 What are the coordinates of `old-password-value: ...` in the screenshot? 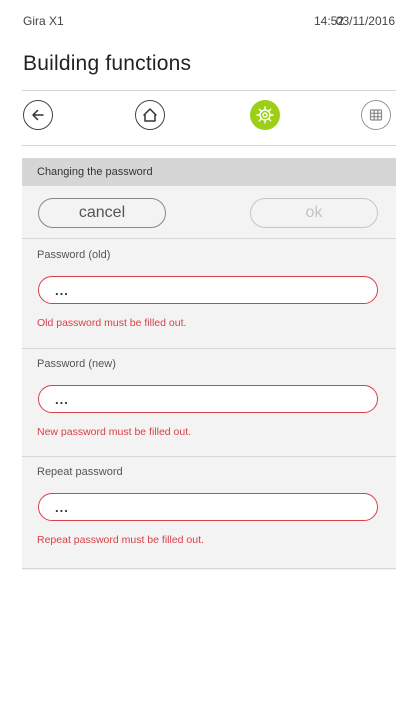 It's located at (62, 290).